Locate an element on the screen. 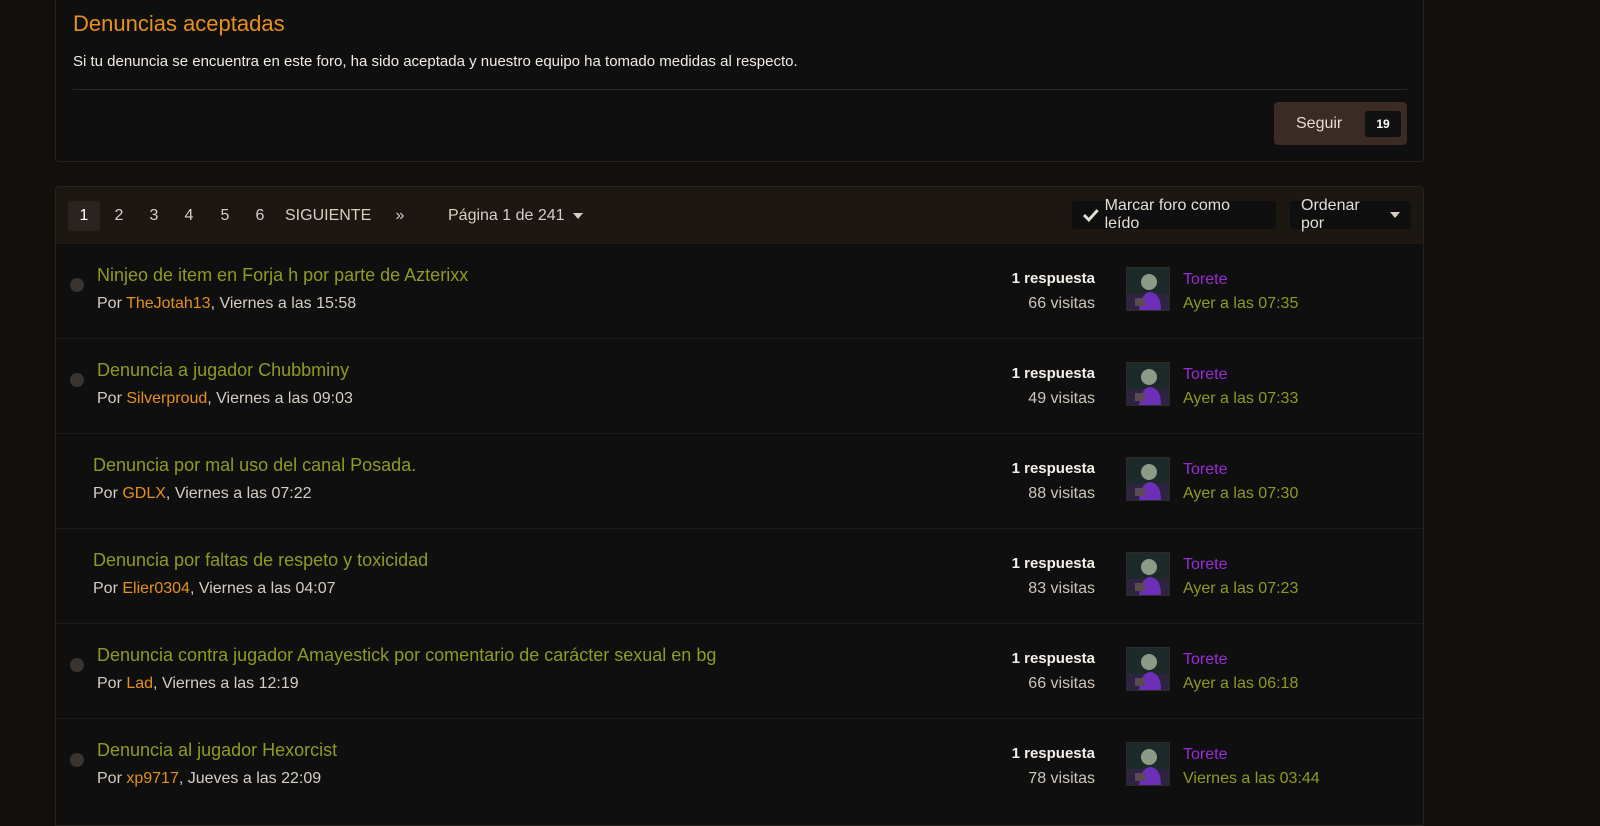 The image size is (1600, 826). follow-label: Seguir is located at coordinates (1319, 123).